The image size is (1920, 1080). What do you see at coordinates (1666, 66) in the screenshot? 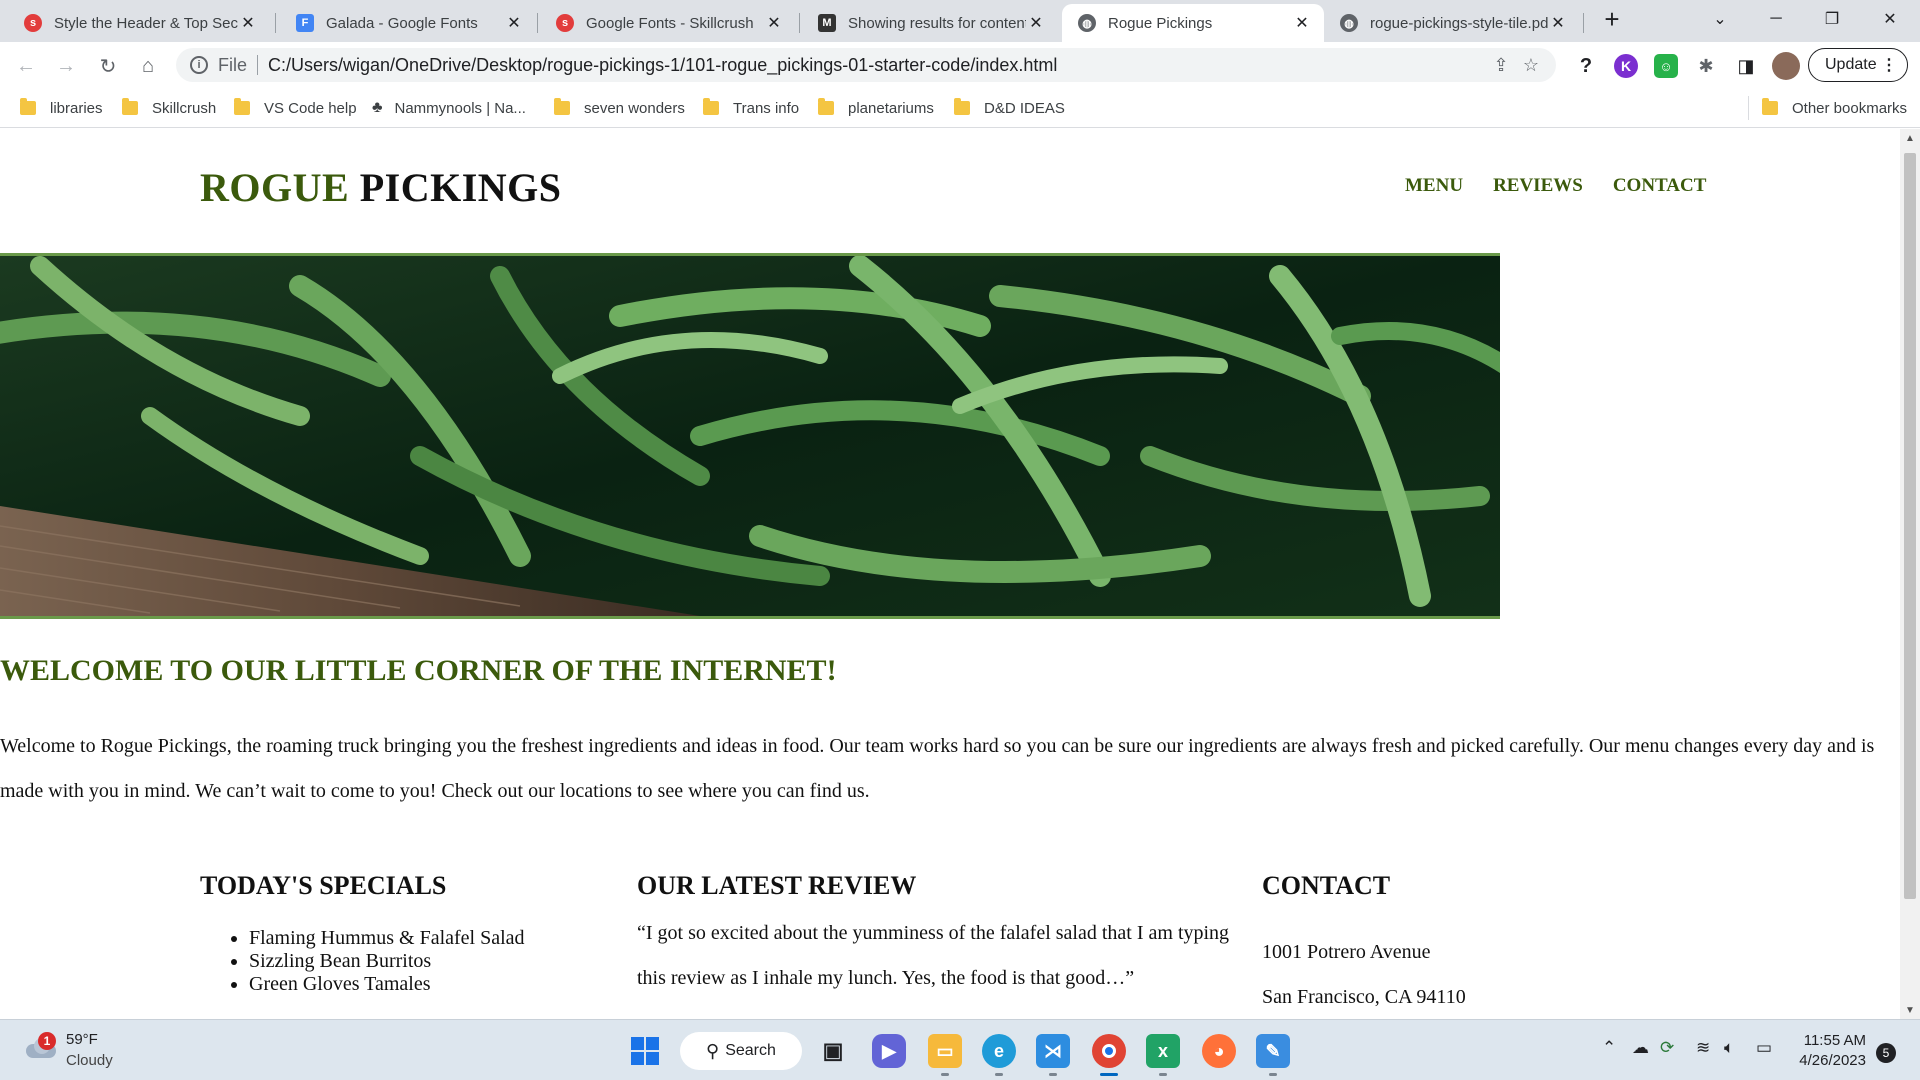
I see `grammar-extension-icon: ☺` at bounding box center [1666, 66].